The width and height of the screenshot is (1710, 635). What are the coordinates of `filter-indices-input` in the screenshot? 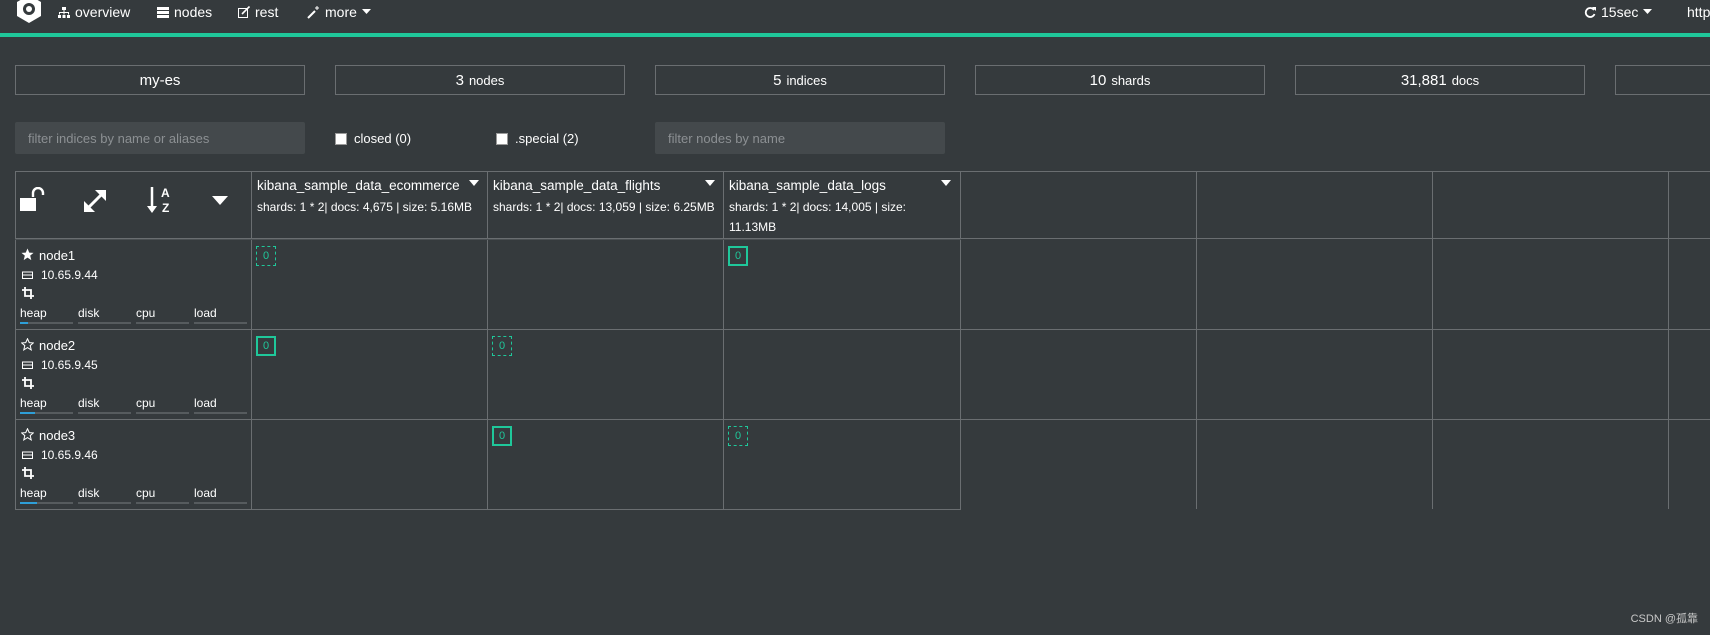 It's located at (160, 138).